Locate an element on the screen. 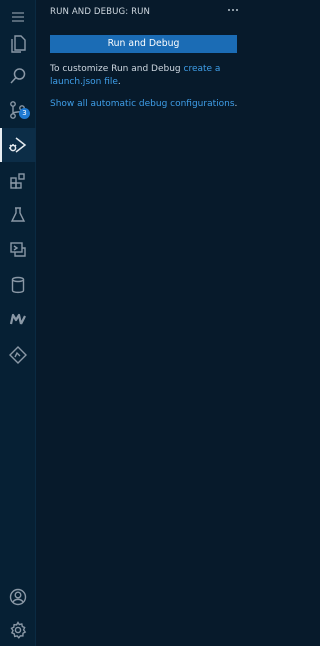  run-and-debug-button: Run and Debug is located at coordinates (143, 44).